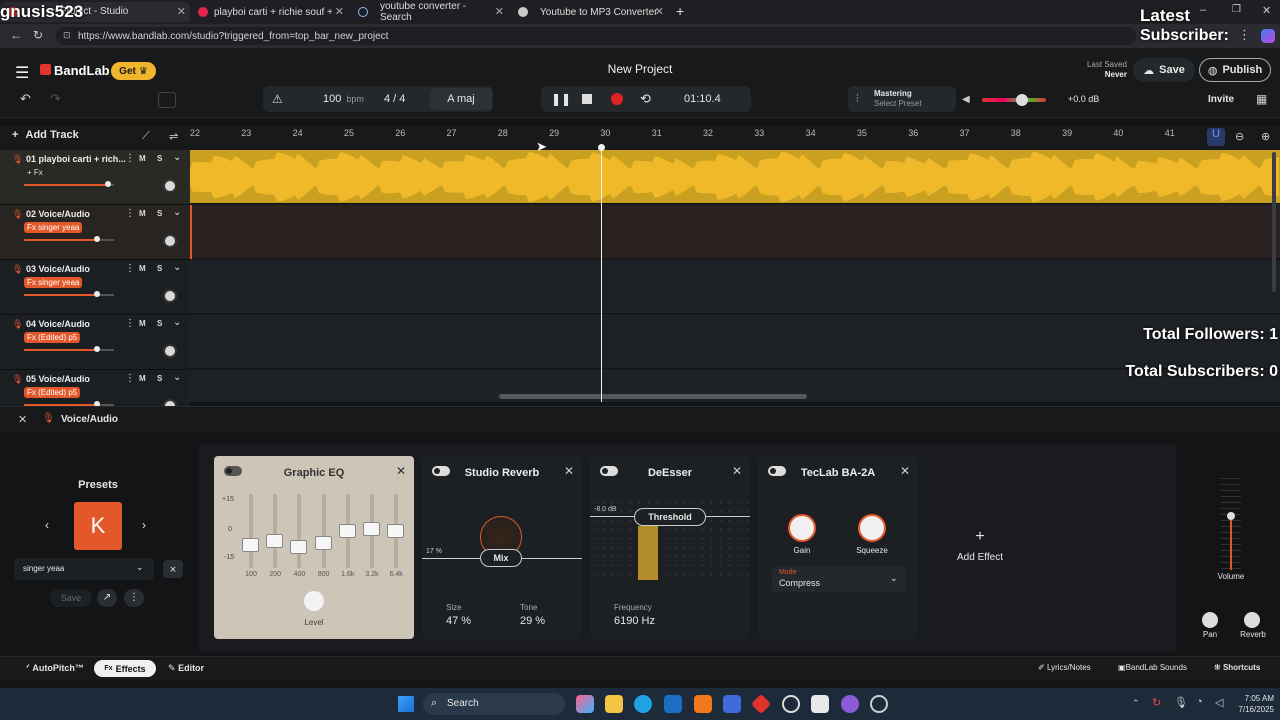 This screenshot has height=720, width=1280. Describe the element at coordinates (587, 99) in the screenshot. I see `stop-button` at that location.